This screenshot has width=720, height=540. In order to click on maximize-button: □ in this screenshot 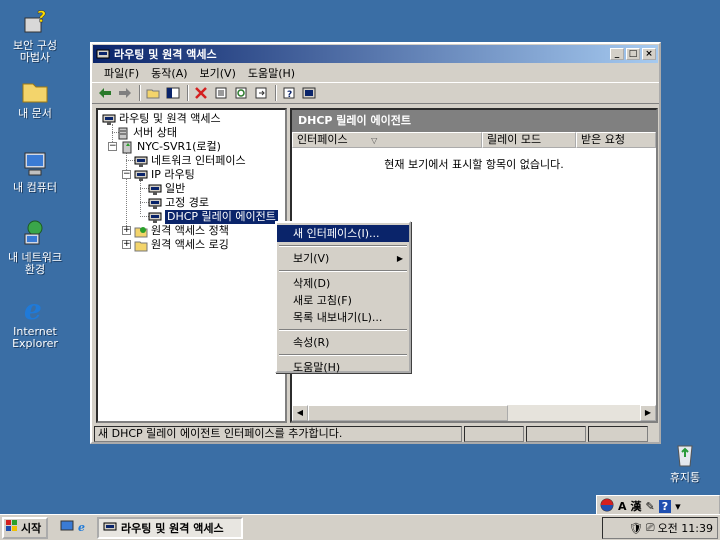, I will do `click(633, 54)`.